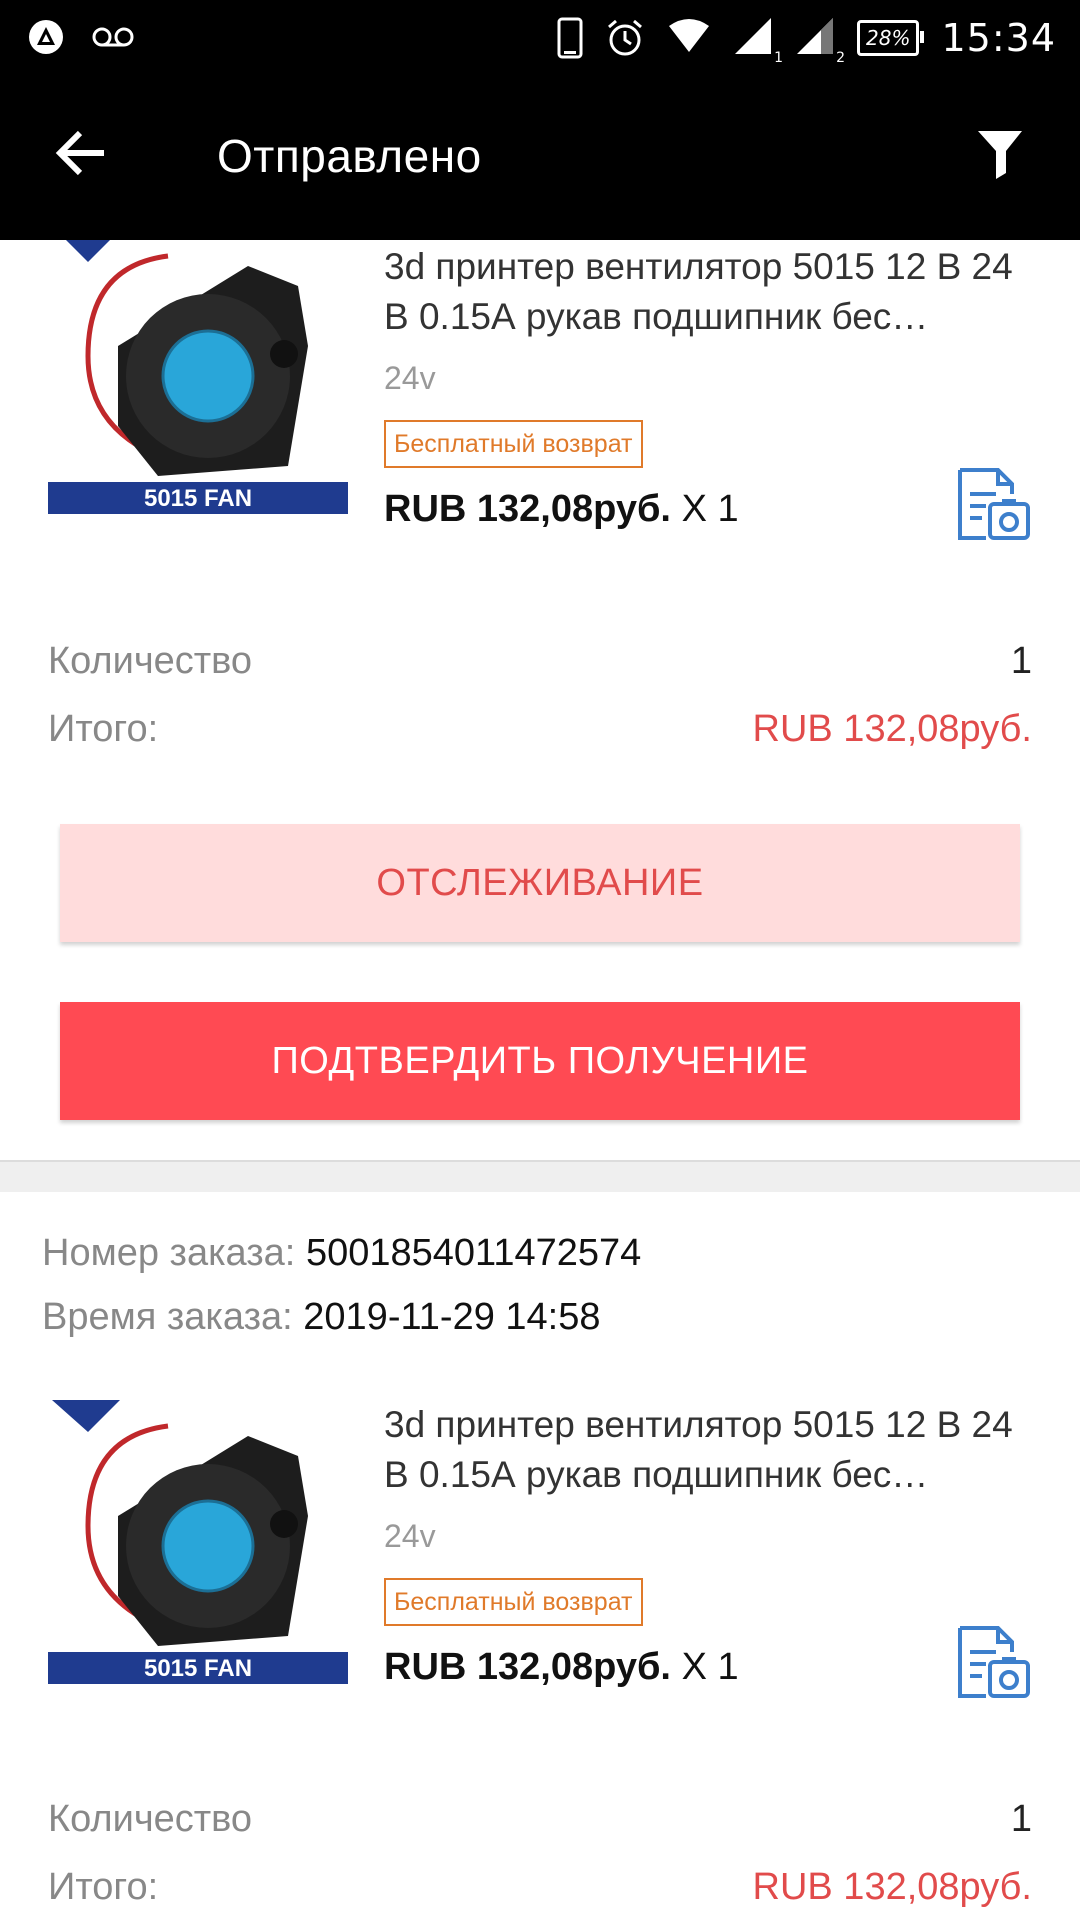 The image size is (1080, 1920). Describe the element at coordinates (891, 38) in the screenshot. I see `battery-indicator: 28%` at that location.